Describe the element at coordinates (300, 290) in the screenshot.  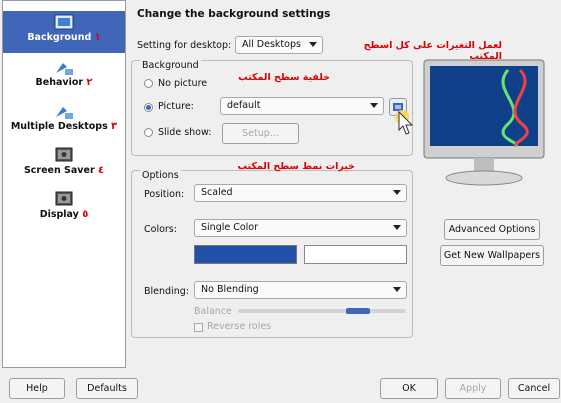
I see `blending-select: No Blending` at that location.